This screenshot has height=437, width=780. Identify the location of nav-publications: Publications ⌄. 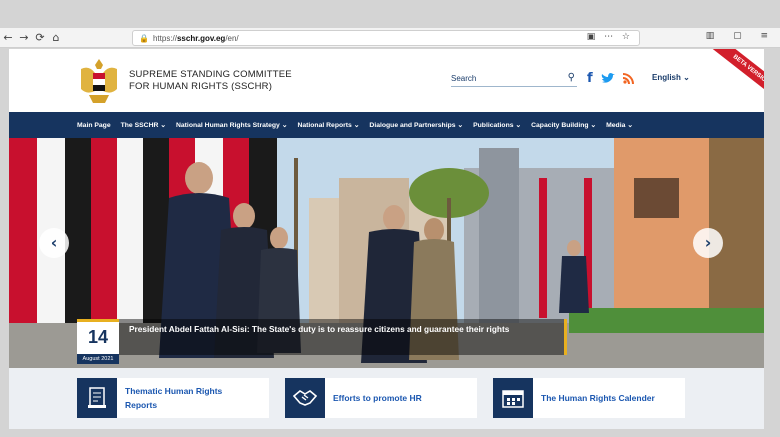
(497, 125).